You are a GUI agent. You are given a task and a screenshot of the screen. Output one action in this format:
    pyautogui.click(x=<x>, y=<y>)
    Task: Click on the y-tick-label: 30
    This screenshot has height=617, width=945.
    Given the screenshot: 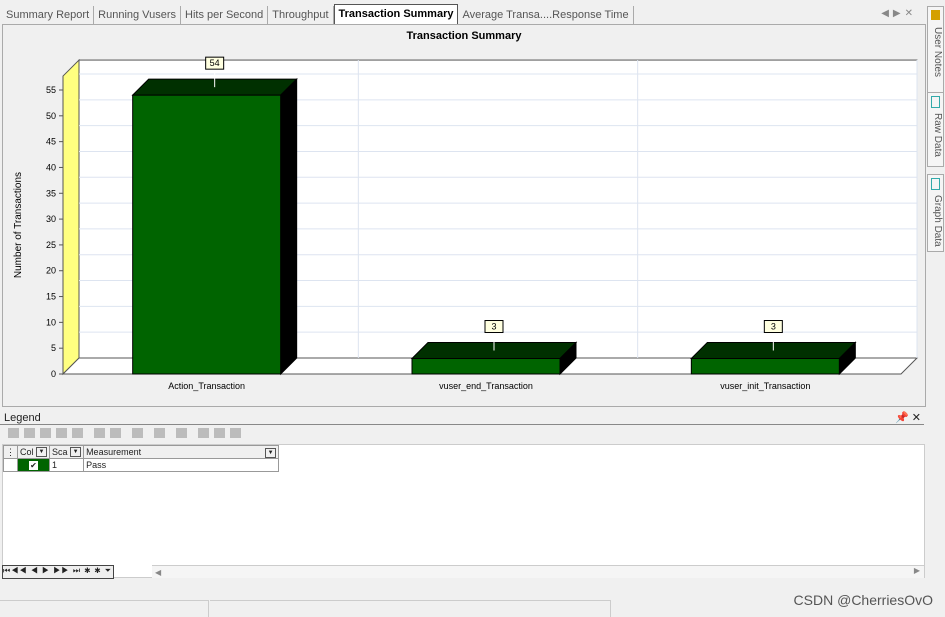 What is the action you would take?
    pyautogui.click(x=51, y=219)
    